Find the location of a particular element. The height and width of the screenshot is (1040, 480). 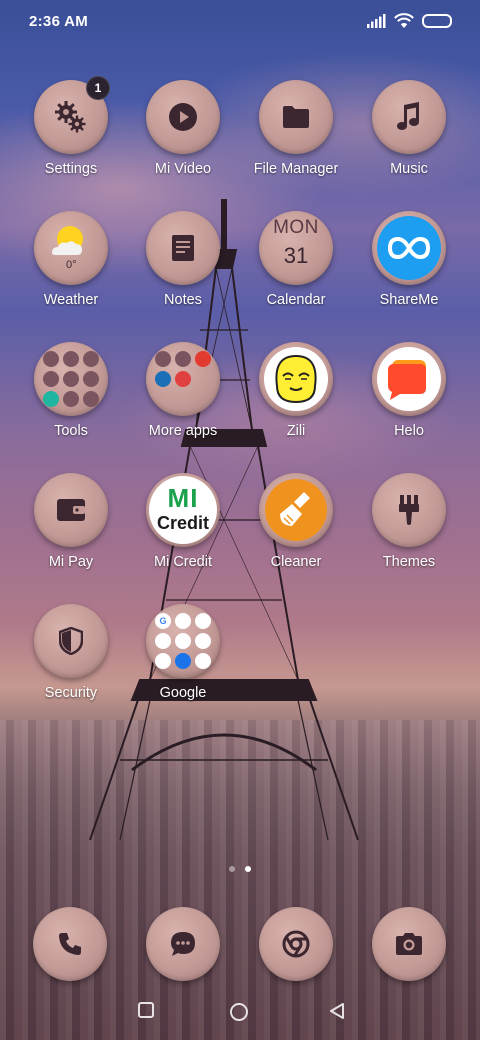

app-mi-credit: MI Credit Mi Credit is located at coordinates (183, 521).